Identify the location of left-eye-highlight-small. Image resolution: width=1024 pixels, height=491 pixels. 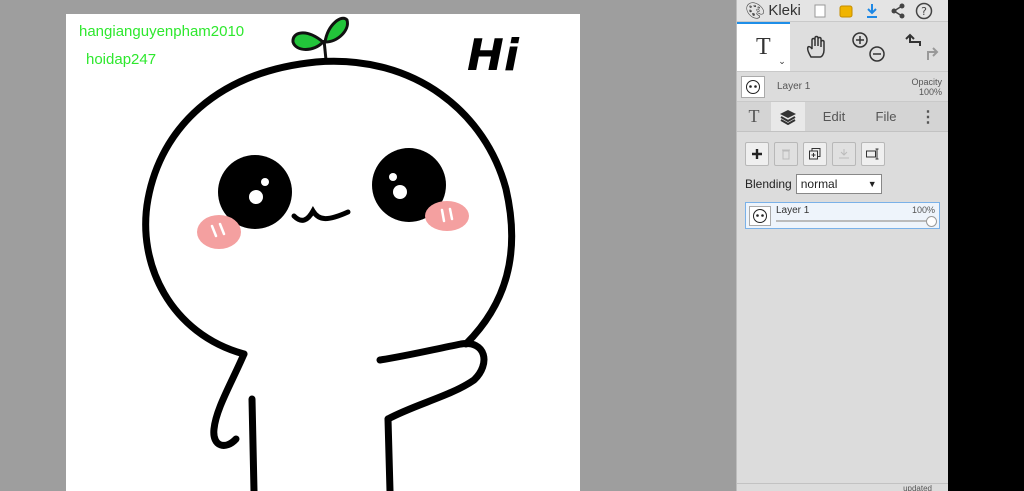
(265, 182).